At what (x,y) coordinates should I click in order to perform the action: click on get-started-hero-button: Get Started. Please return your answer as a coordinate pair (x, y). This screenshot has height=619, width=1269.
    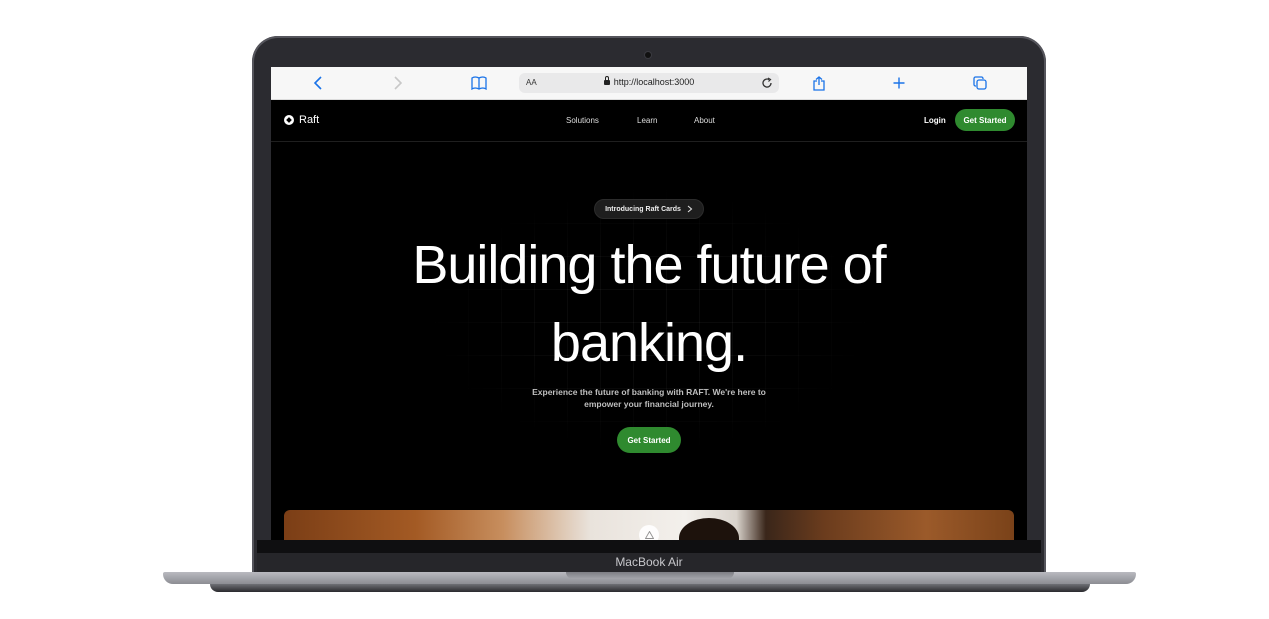
    Looking at the image, I should click on (649, 440).